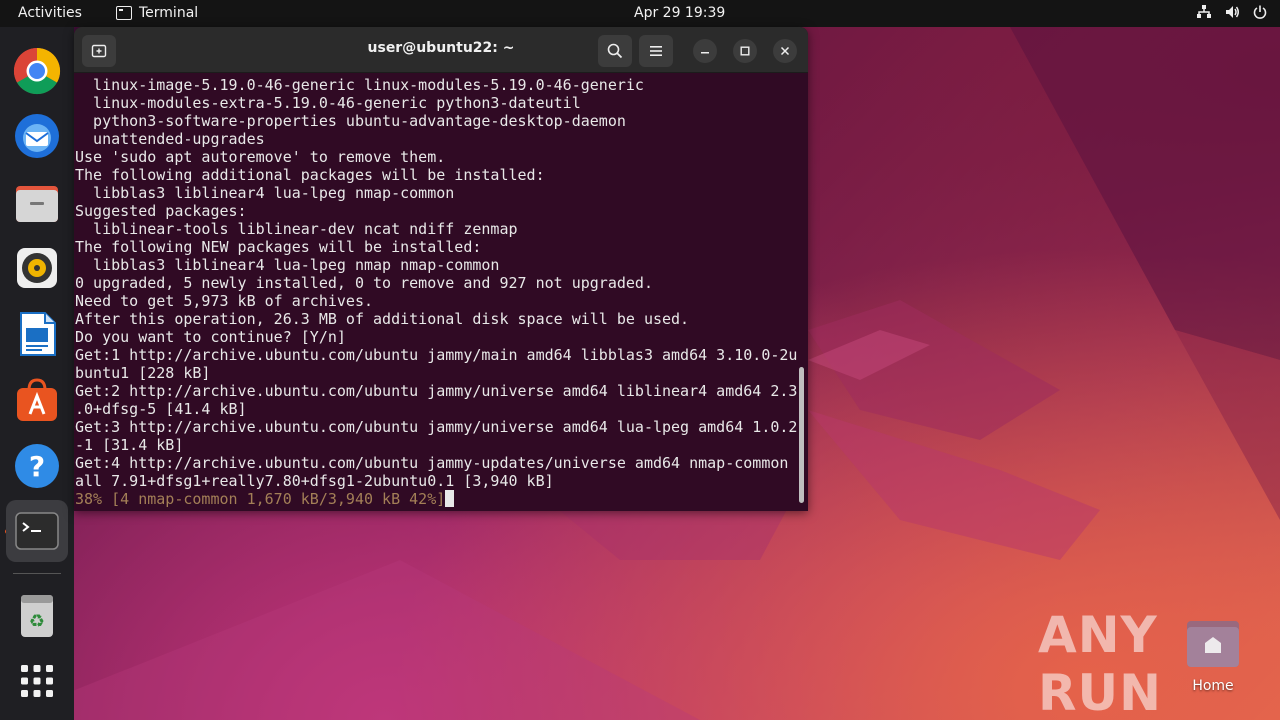  I want to click on close-icon, so click(785, 51).